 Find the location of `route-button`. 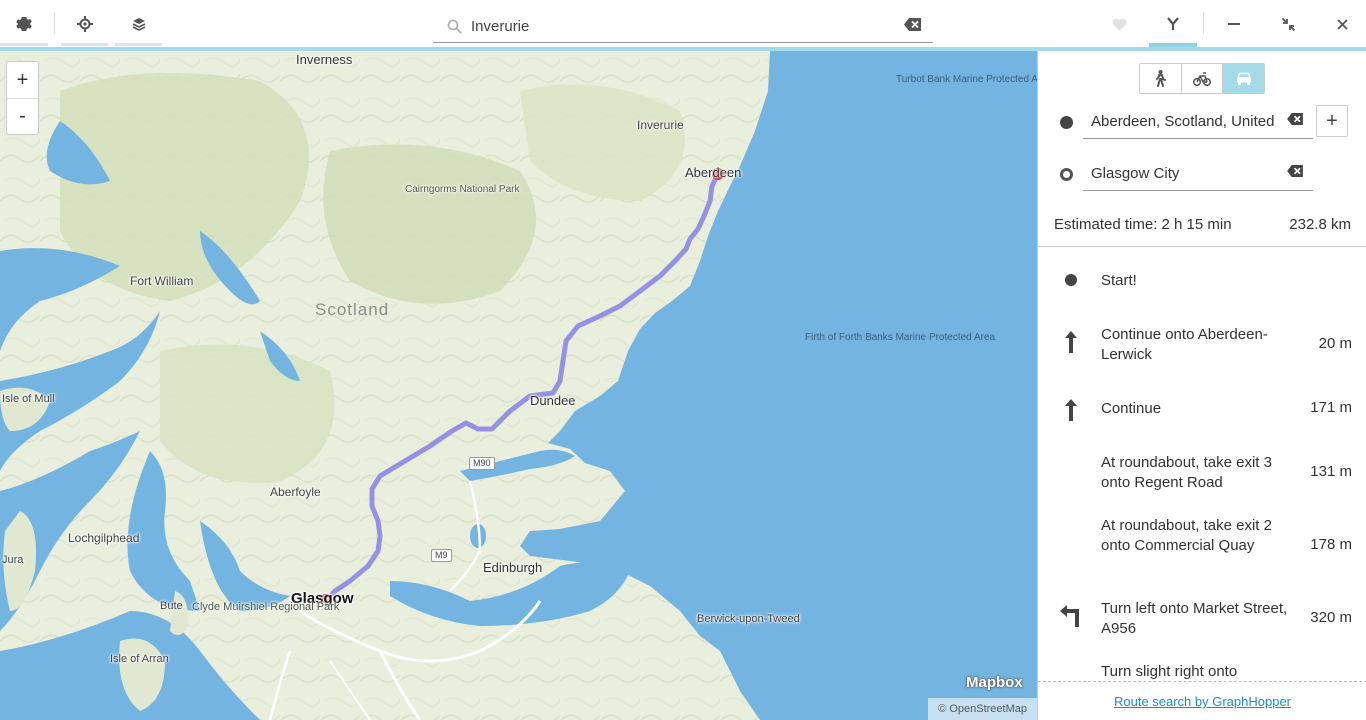

route-button is located at coordinates (1173, 24).